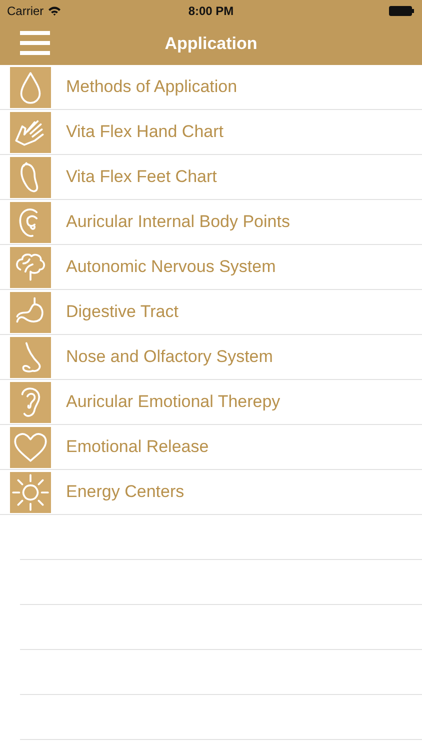  I want to click on drop-icon, so click(30, 87).